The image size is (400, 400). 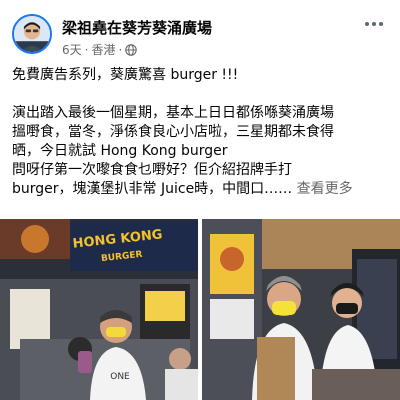 What do you see at coordinates (125, 75) in the screenshot?
I see `post-text-line: 免費廣告系列，葵廣驚喜 burger !!!` at bounding box center [125, 75].